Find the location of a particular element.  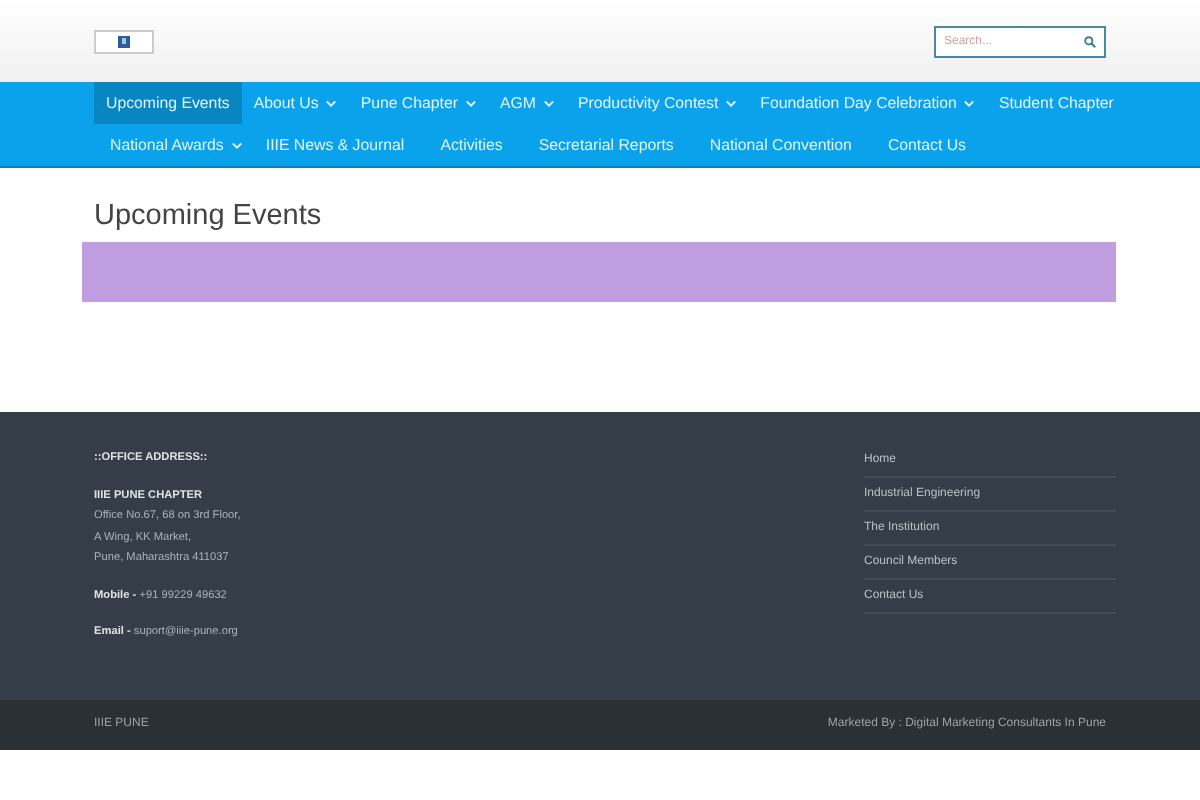

page-title: Upcoming Events is located at coordinates (209, 217).